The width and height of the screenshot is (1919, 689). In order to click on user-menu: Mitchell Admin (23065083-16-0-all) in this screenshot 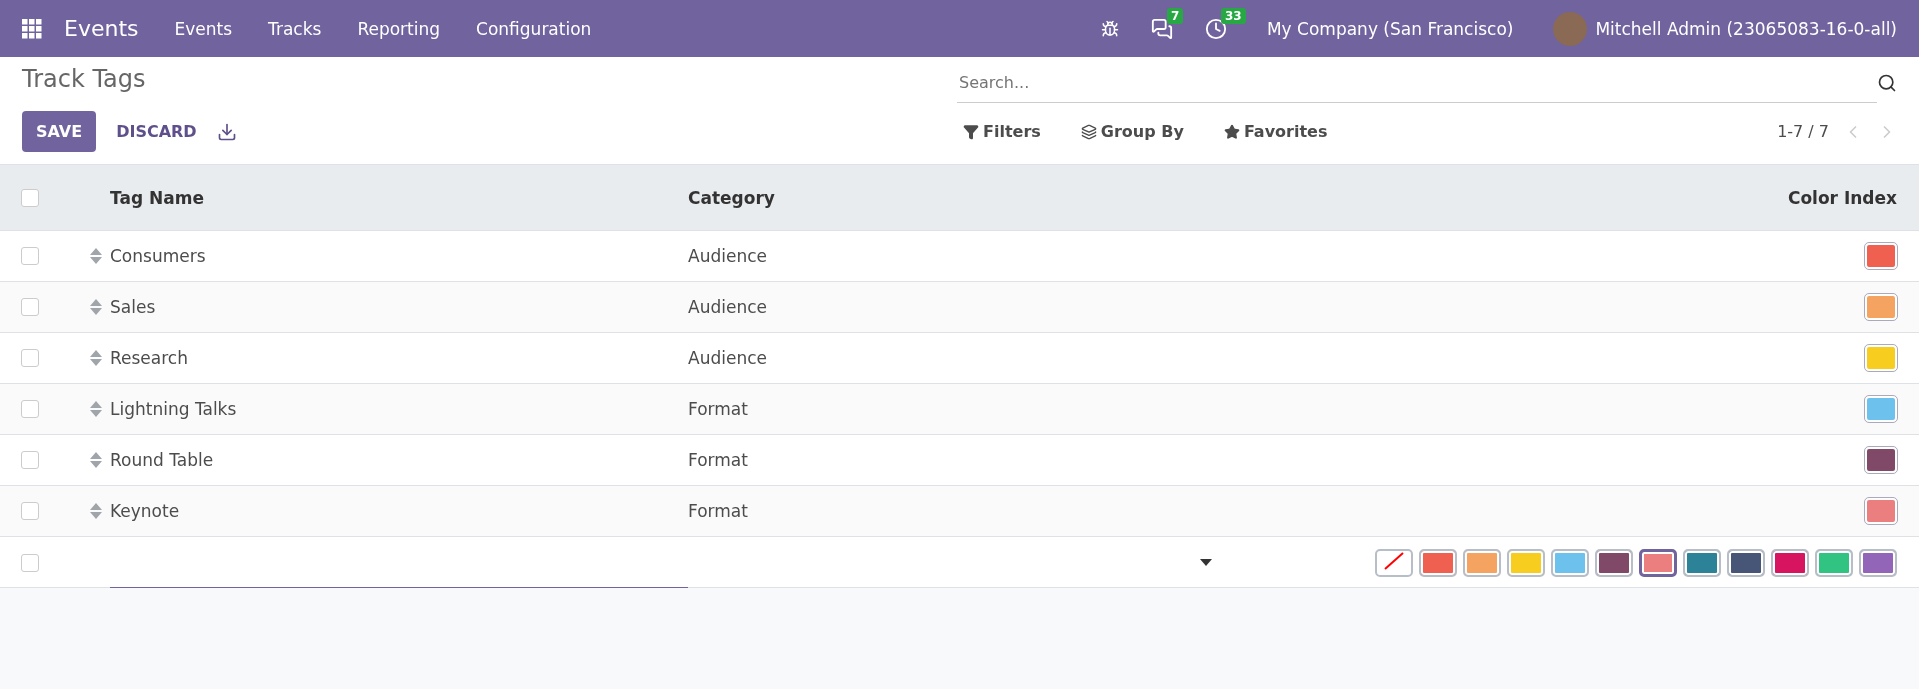, I will do `click(1746, 28)`.